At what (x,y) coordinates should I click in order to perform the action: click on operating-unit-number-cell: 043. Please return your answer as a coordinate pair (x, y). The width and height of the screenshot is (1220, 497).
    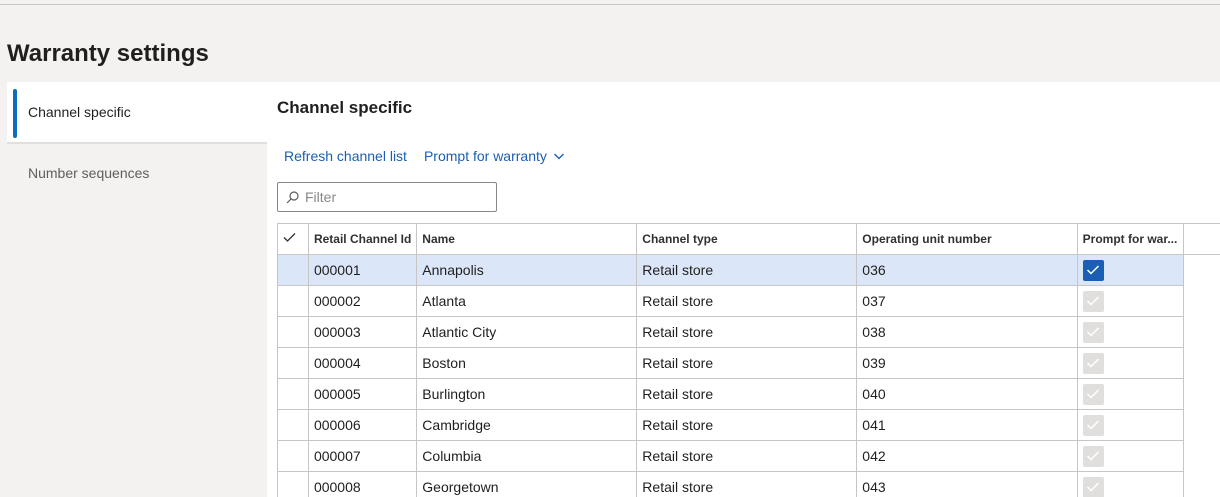
    Looking at the image, I should click on (967, 484).